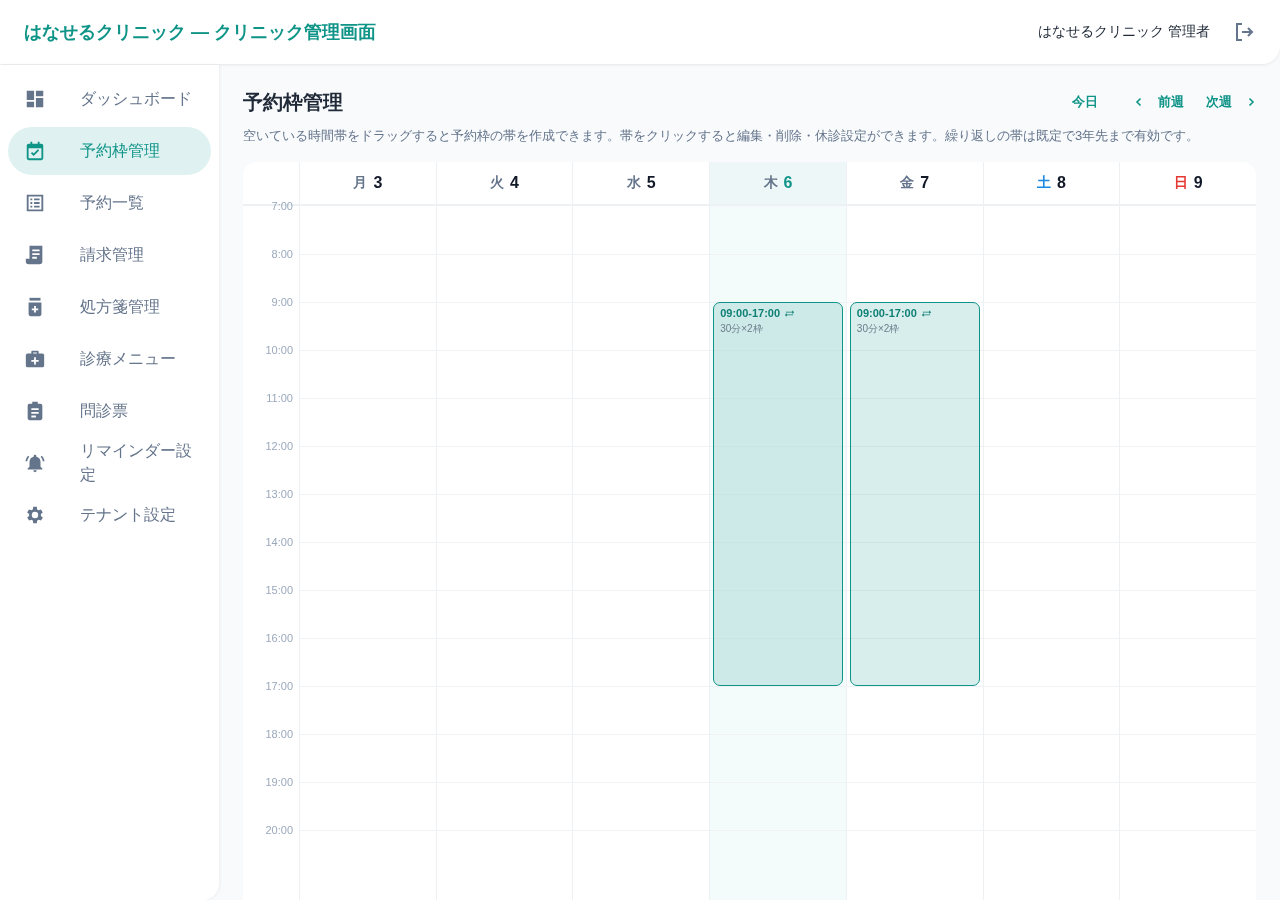 This screenshot has height=900, width=1280. Describe the element at coordinates (925, 183) in the screenshot. I see `date-number: 7` at that location.